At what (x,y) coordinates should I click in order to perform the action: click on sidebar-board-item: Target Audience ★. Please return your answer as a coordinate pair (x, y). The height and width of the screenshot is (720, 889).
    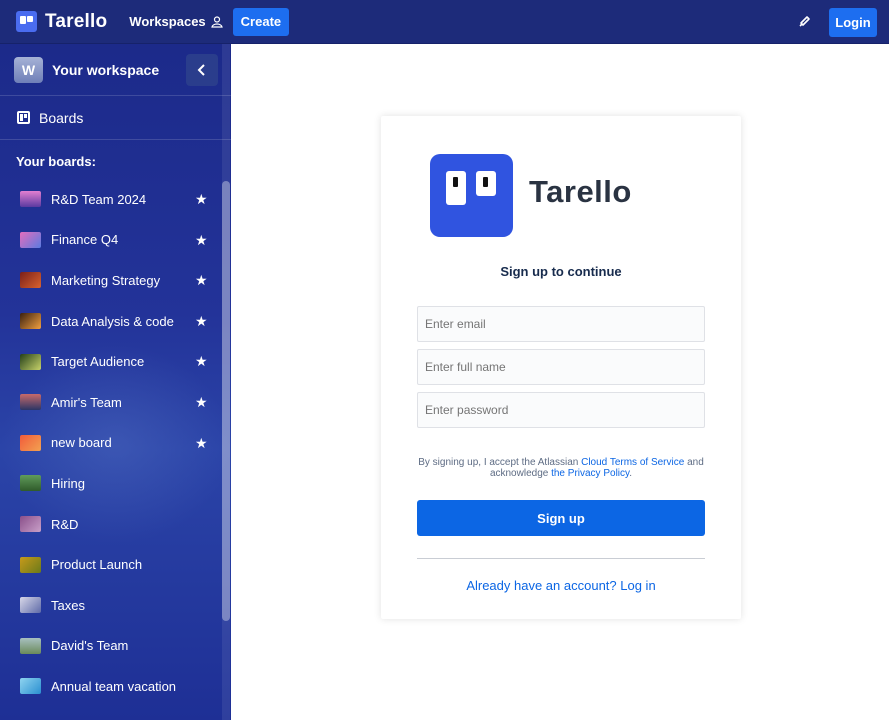
    Looking at the image, I should click on (115, 361).